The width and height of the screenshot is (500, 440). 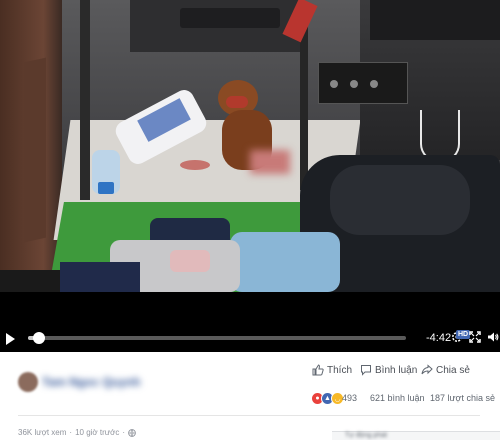 I want to click on video-controls-bar, so click(x=250, y=322).